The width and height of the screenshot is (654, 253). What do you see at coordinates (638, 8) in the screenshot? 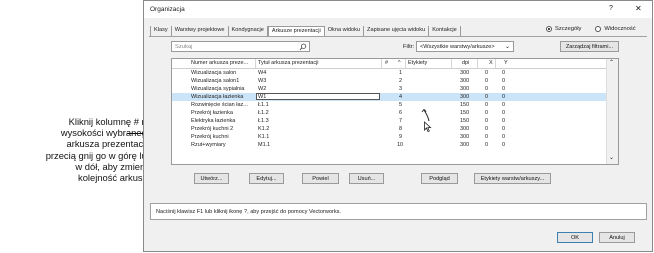
I see `close-button: ✕` at bounding box center [638, 8].